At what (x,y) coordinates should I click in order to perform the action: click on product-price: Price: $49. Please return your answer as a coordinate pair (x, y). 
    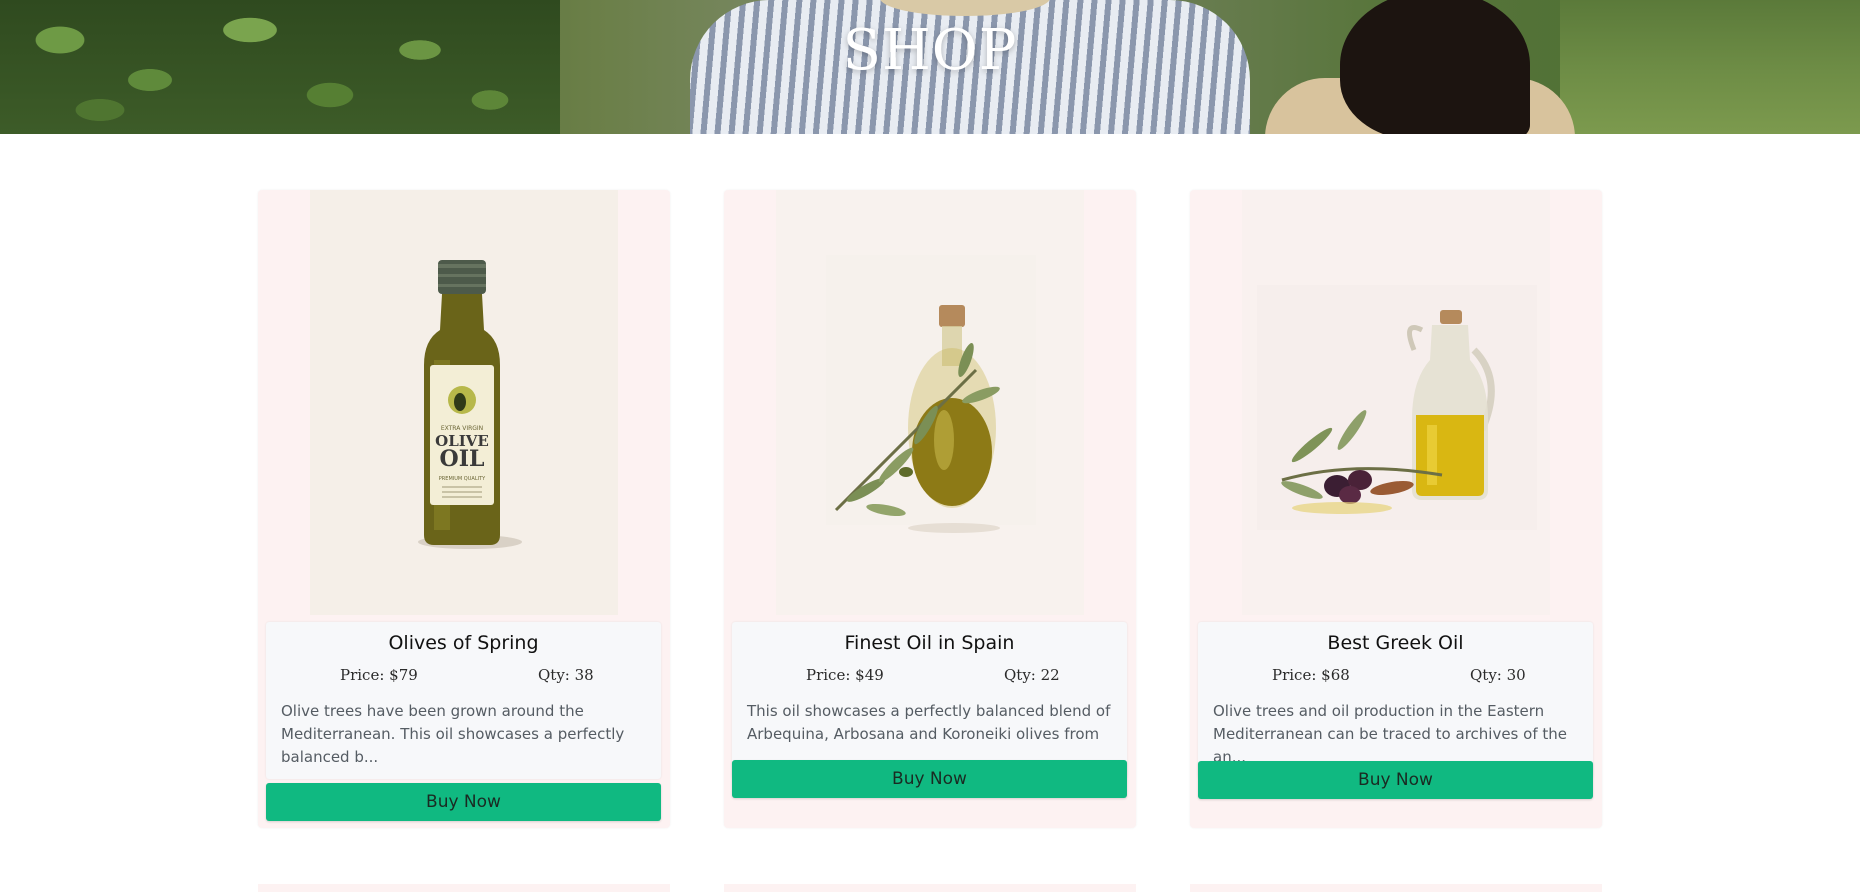
    Looking at the image, I should click on (845, 675).